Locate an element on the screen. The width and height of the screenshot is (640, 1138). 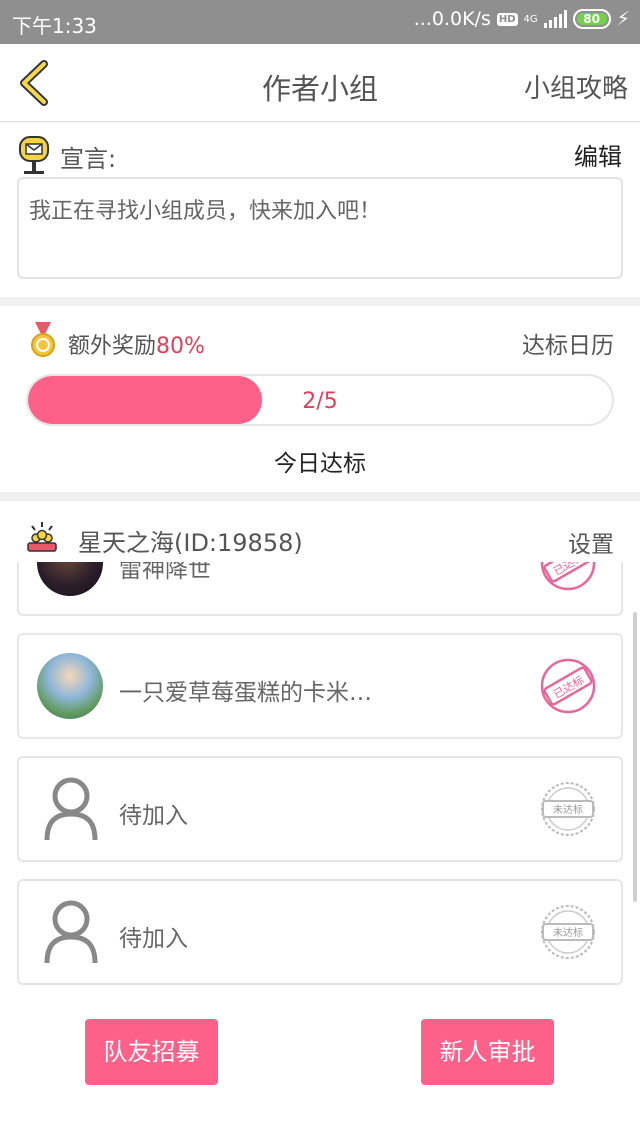
network-speed: ...0.0K/s is located at coordinates (452, 19).